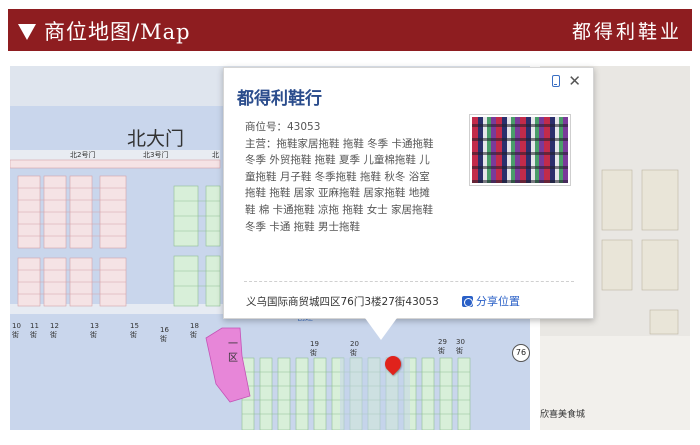 The width and height of the screenshot is (700, 445). Describe the element at coordinates (283, 127) in the screenshot. I see `booth-number: 商位号：43053` at that location.